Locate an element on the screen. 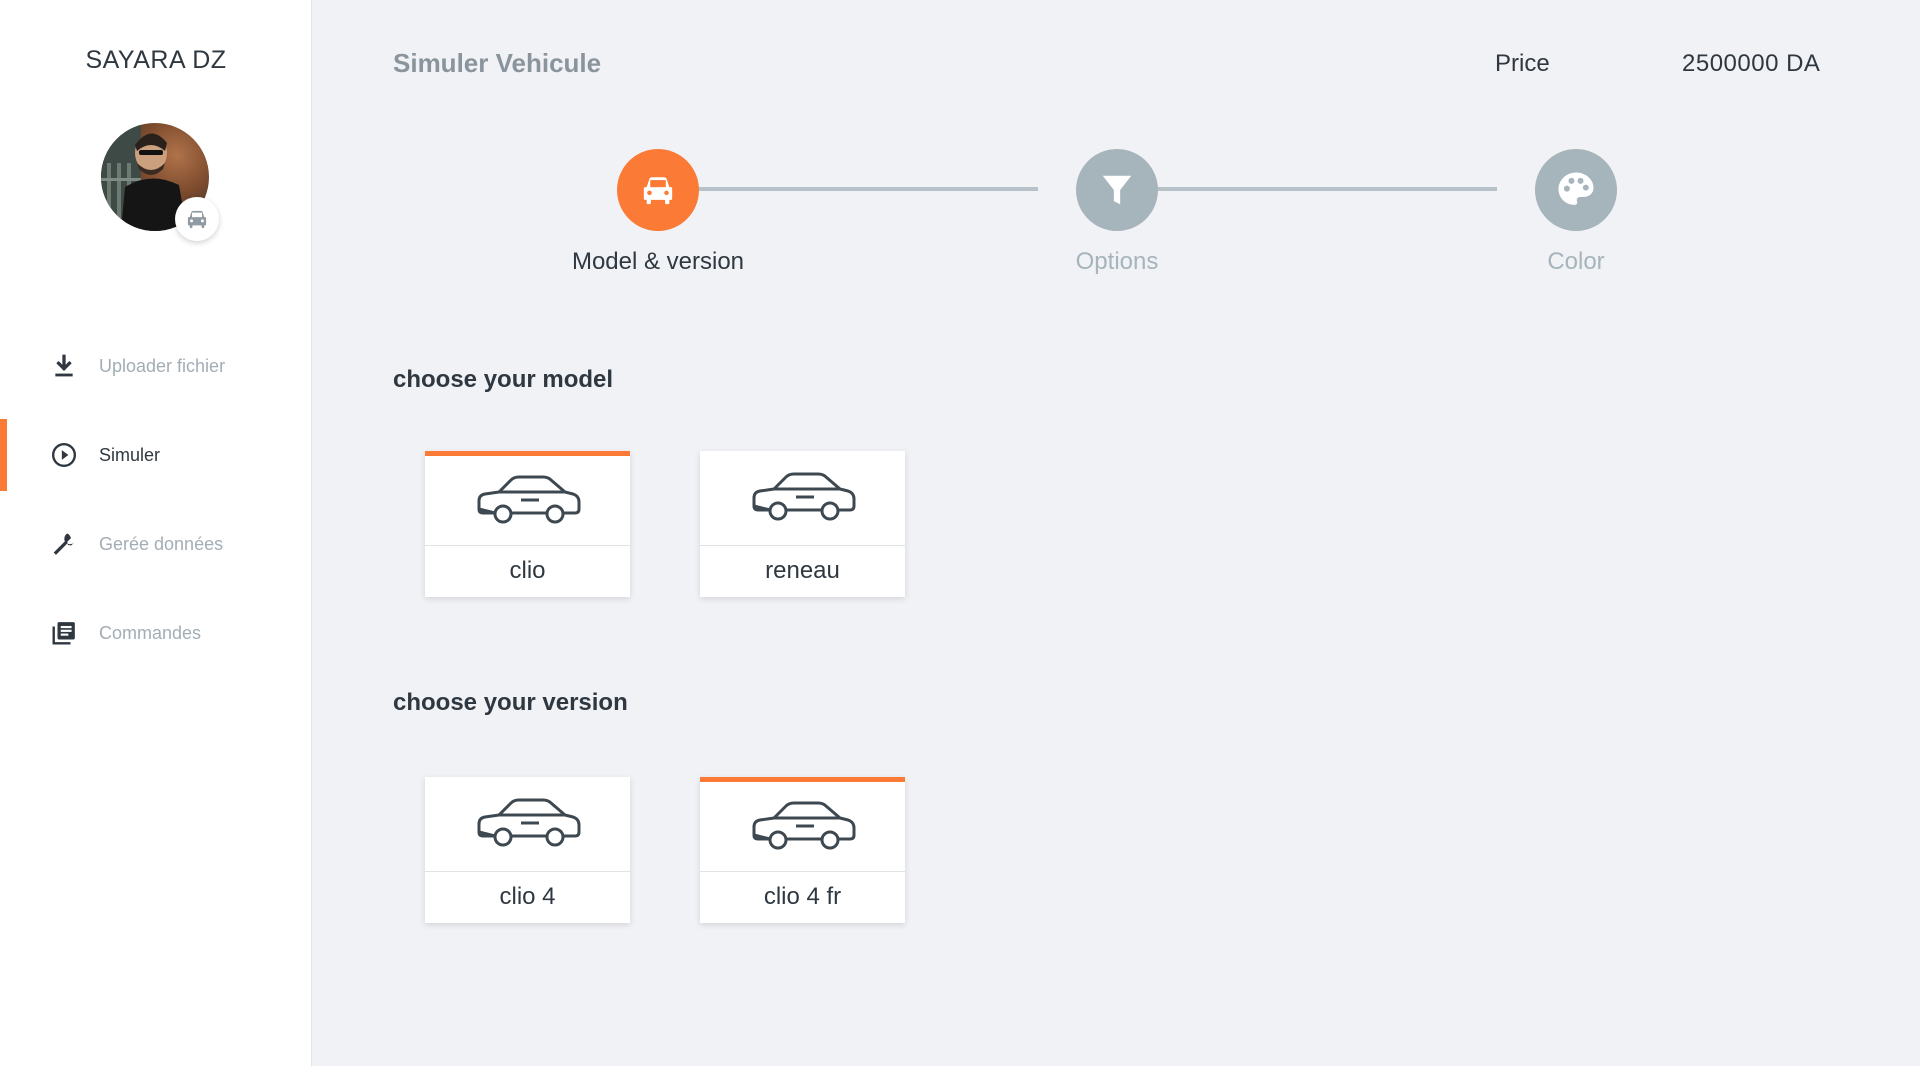 The image size is (1920, 1066). sidebar-item-simuler: Simuler is located at coordinates (156, 455).